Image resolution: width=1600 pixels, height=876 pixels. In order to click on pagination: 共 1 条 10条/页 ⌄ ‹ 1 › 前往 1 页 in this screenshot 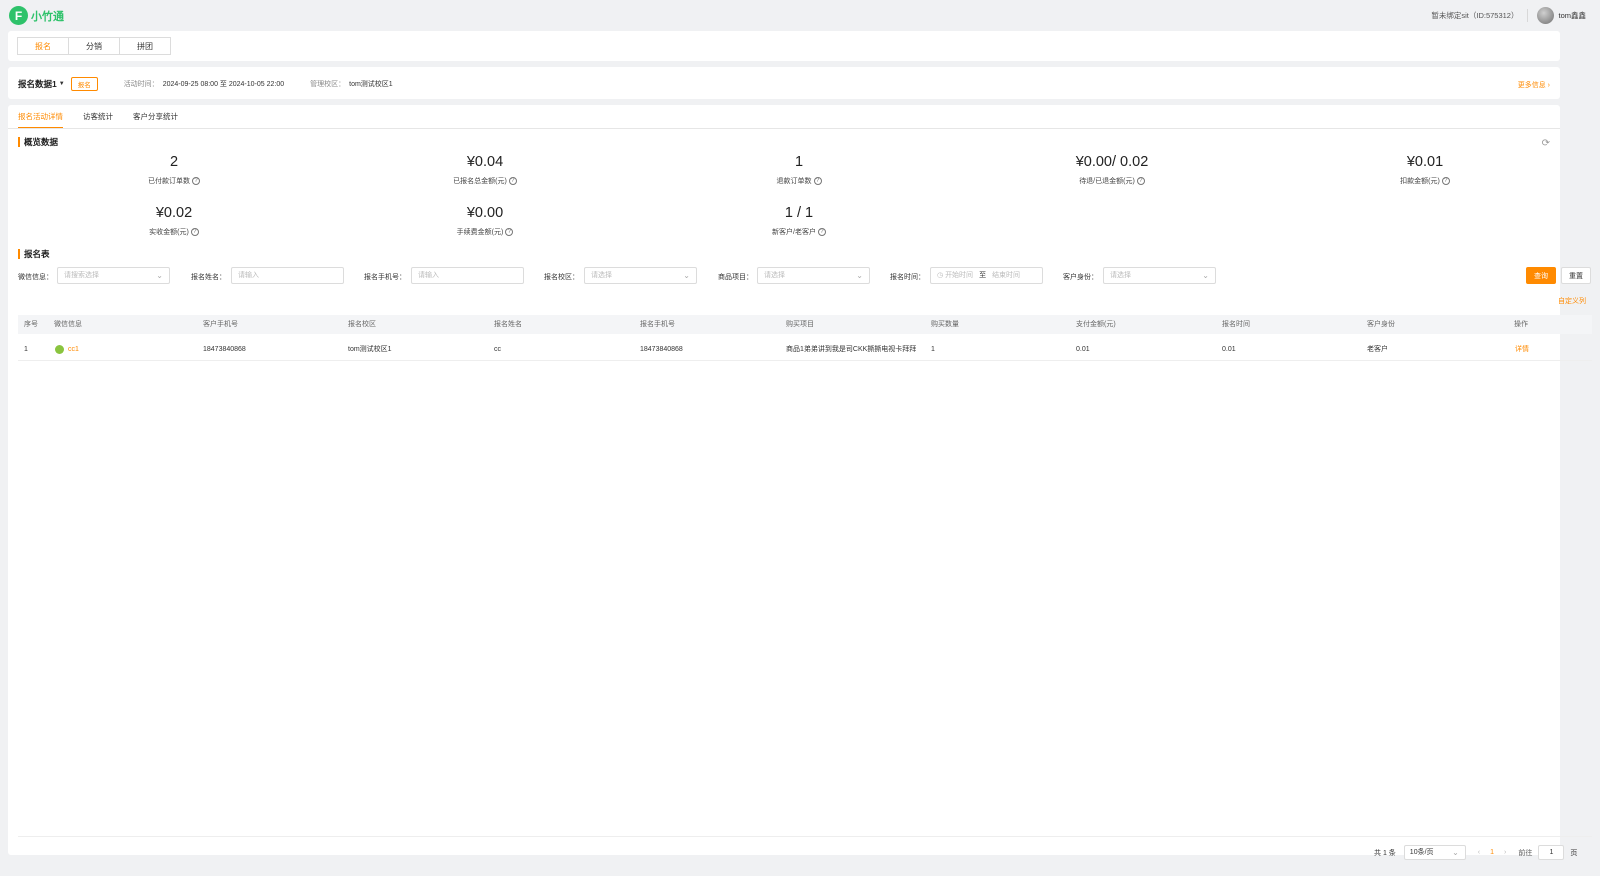, I will do `click(1475, 852)`.